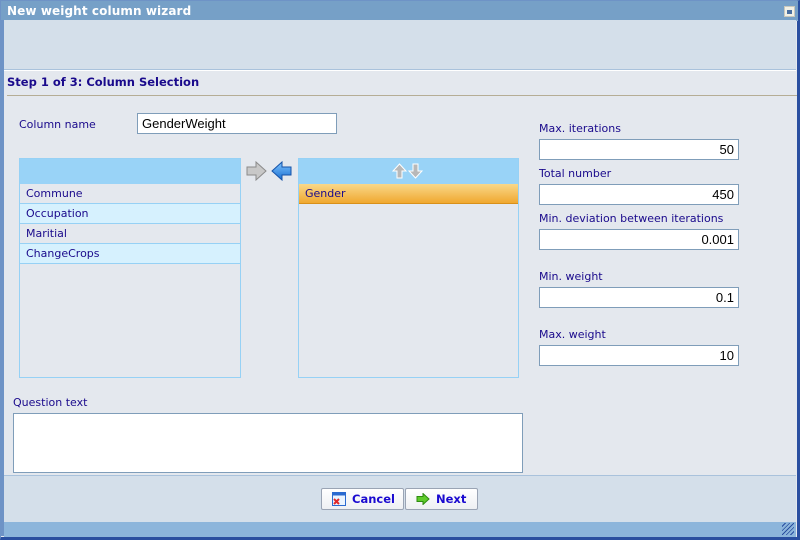  I want to click on window-left-border, so click(2, 278).